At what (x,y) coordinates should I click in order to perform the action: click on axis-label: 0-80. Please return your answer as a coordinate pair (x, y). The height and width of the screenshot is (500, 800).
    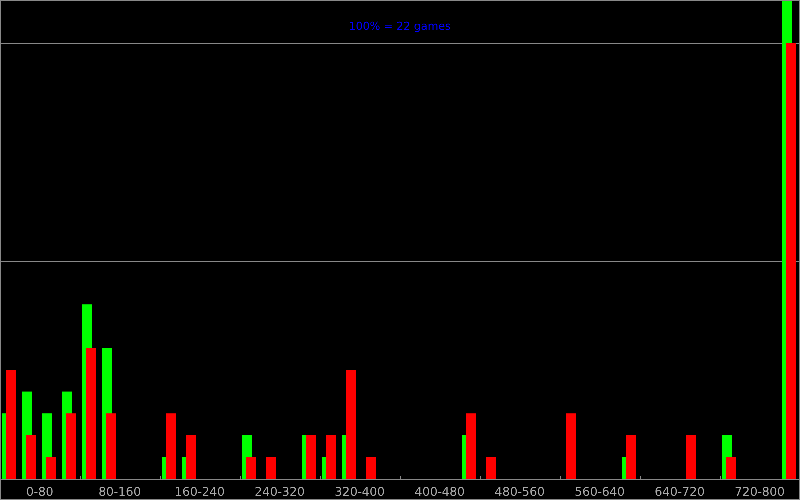
    Looking at the image, I should click on (40, 492).